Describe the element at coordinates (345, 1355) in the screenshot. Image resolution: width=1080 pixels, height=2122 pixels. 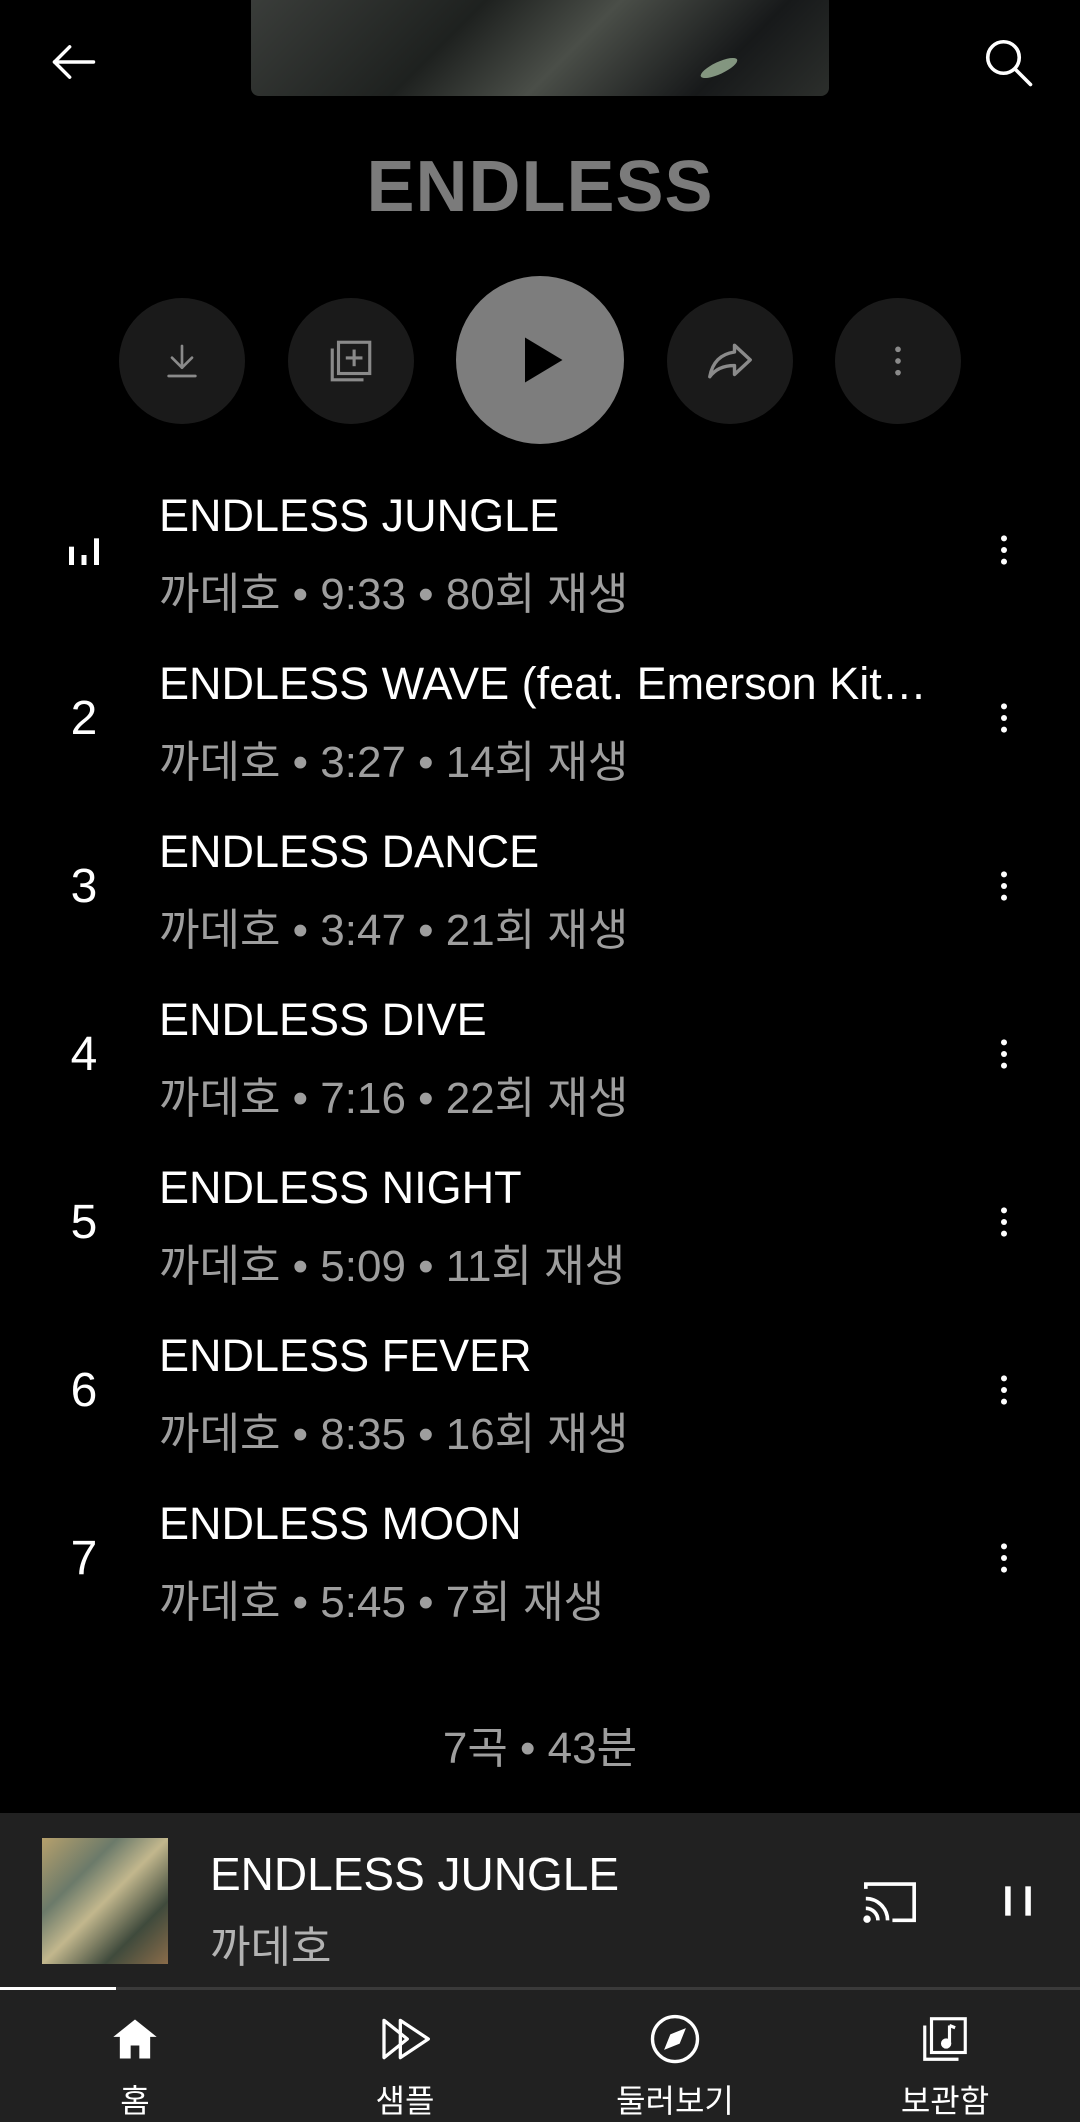
I see `track-title: ENDLESS FEVER` at that location.